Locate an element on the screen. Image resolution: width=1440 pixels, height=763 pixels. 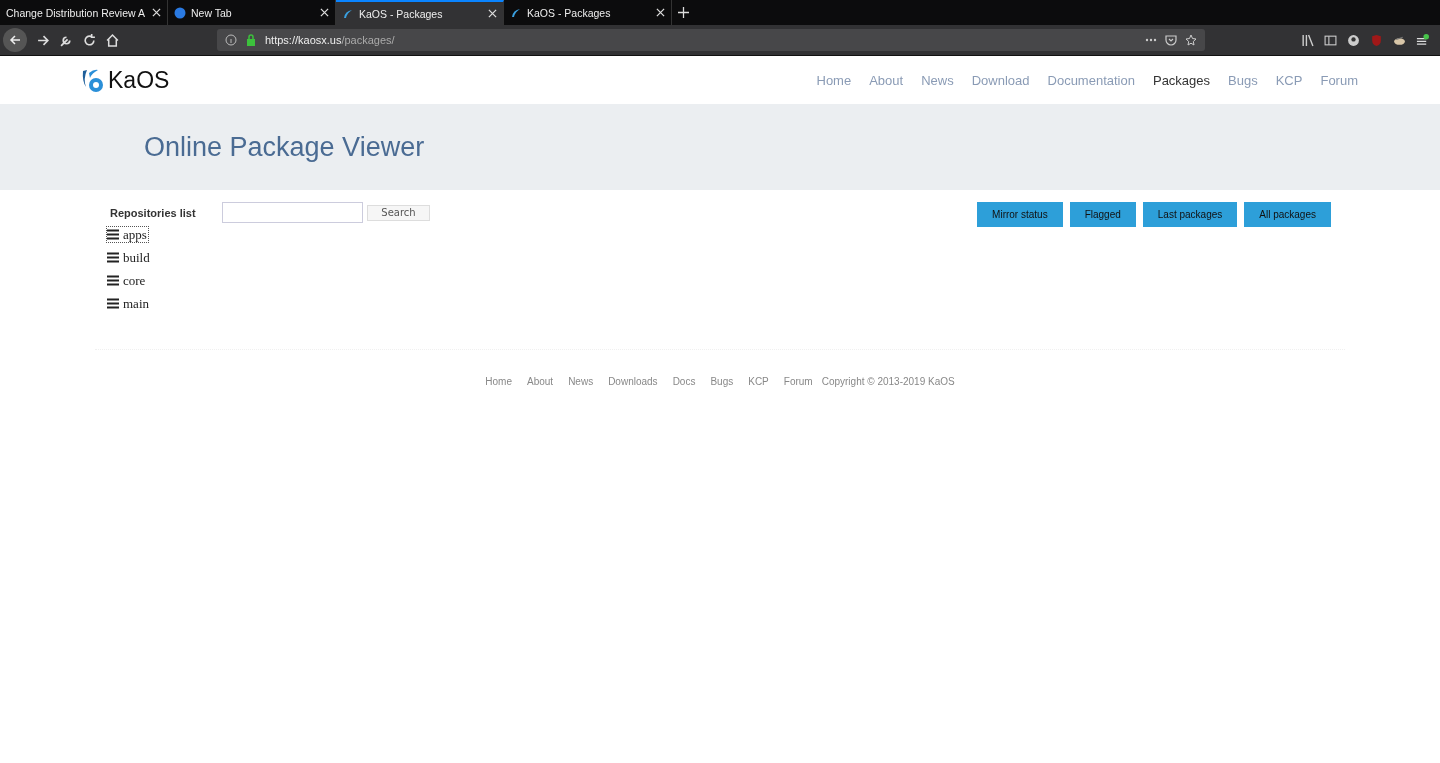
logo-icon is located at coordinates (93, 80).